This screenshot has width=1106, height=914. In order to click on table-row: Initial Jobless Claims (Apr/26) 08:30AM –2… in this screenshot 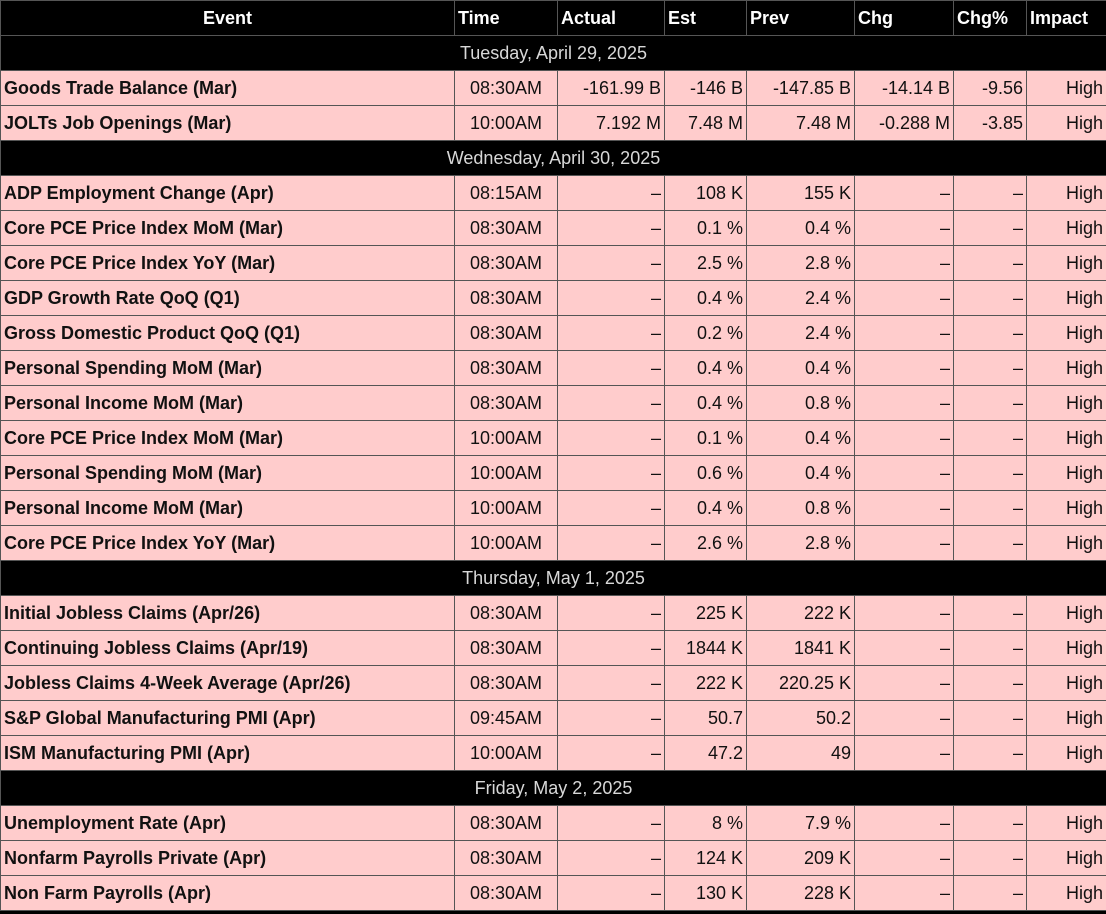, I will do `click(553, 613)`.